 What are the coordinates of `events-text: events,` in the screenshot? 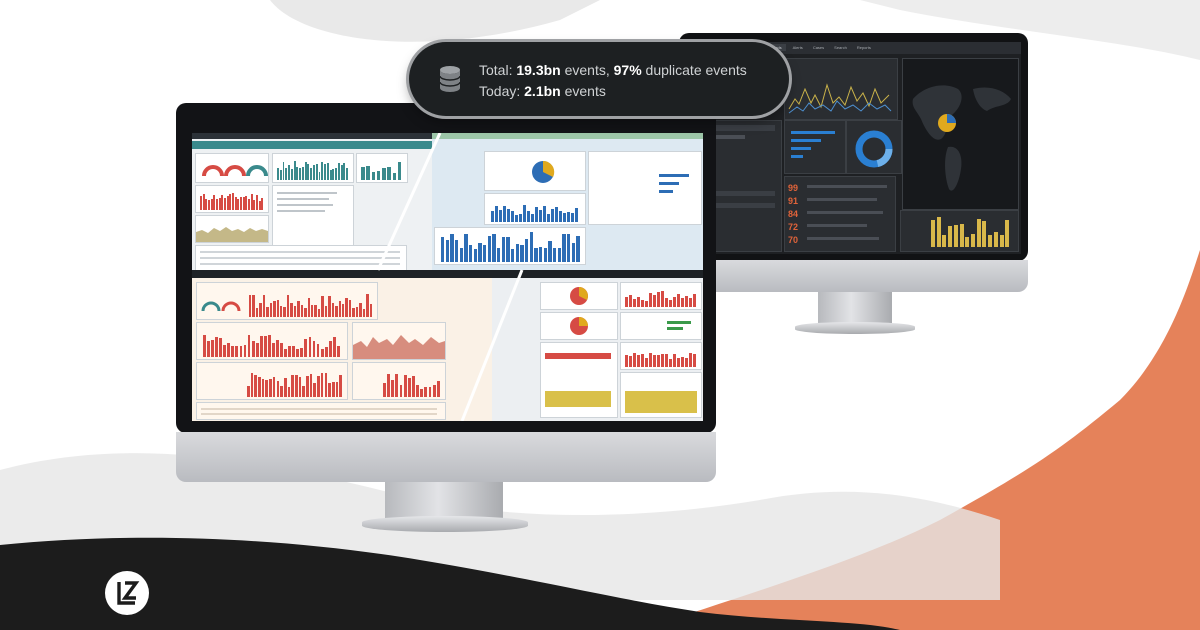 It's located at (587, 70).